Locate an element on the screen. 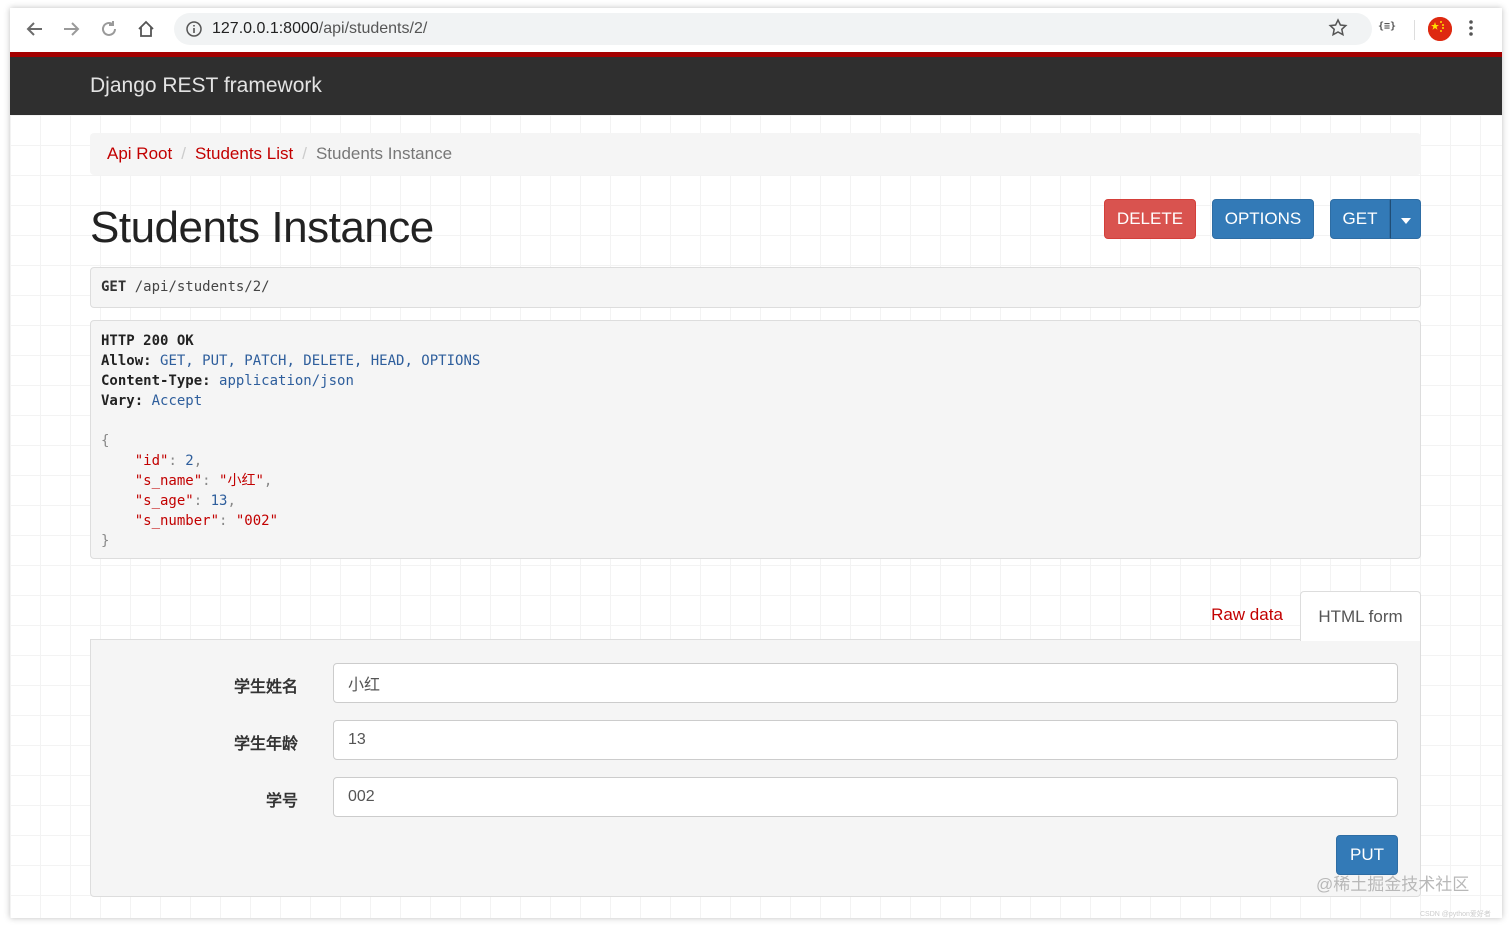  caret-down-icon is located at coordinates (1405, 219).